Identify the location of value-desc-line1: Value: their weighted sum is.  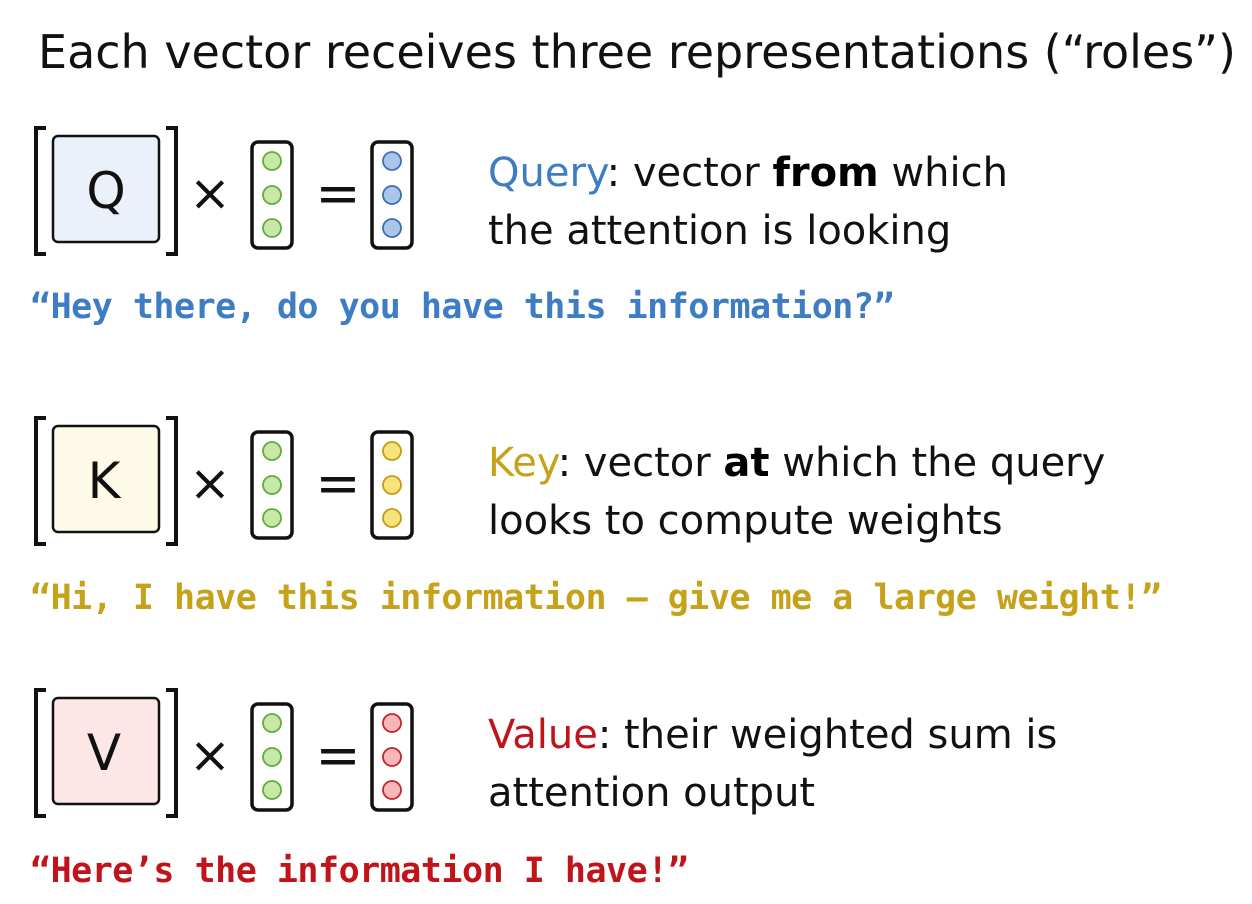
(772, 735).